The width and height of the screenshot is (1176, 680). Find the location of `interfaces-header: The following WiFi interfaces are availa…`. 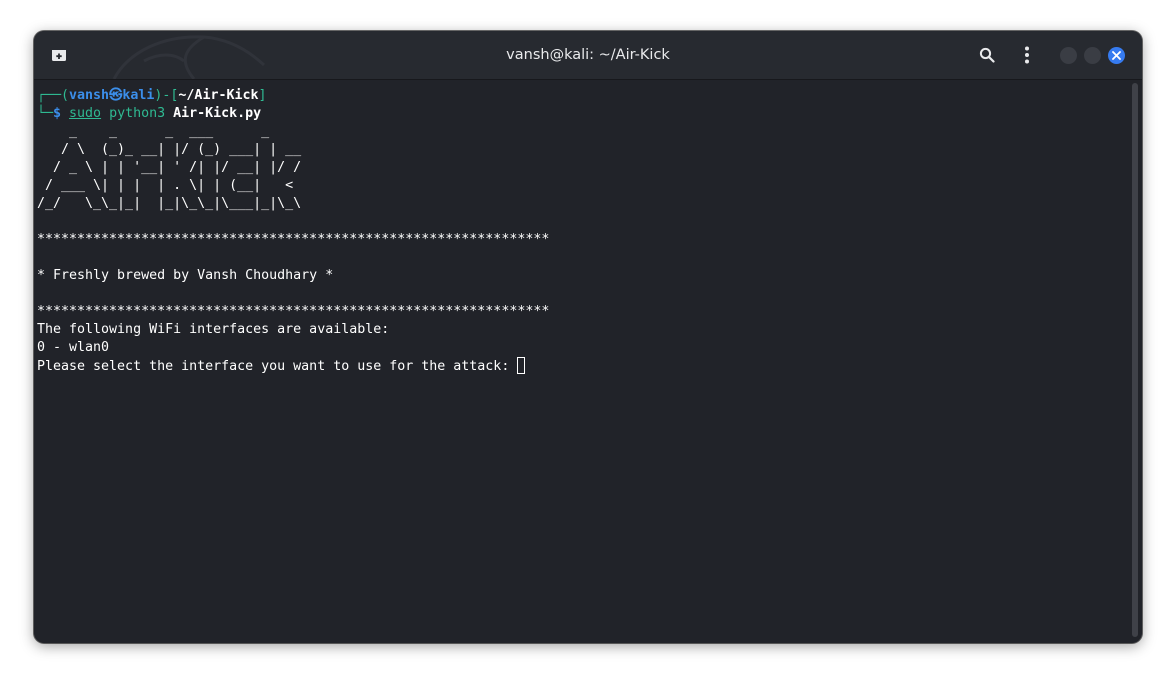

interfaces-header: The following WiFi interfaces are availa… is located at coordinates (213, 329).